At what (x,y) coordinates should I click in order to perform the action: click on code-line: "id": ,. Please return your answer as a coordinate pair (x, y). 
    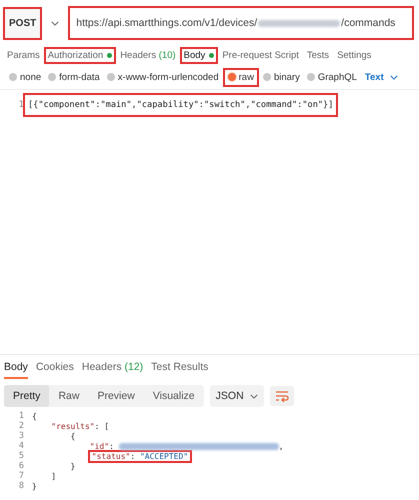
    Looking at the image, I should click on (186, 446).